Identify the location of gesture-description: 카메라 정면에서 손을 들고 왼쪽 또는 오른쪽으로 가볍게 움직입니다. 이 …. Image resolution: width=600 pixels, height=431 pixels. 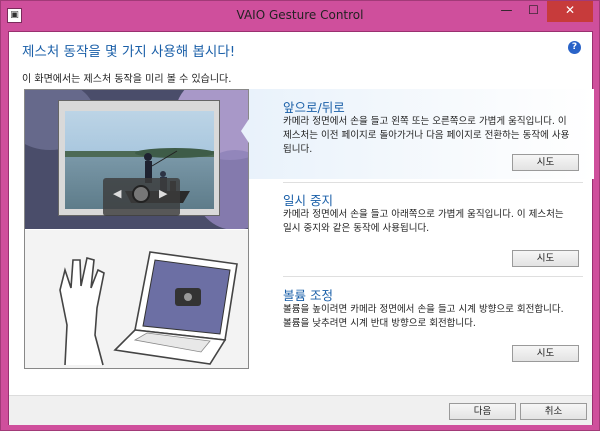
(426, 135).